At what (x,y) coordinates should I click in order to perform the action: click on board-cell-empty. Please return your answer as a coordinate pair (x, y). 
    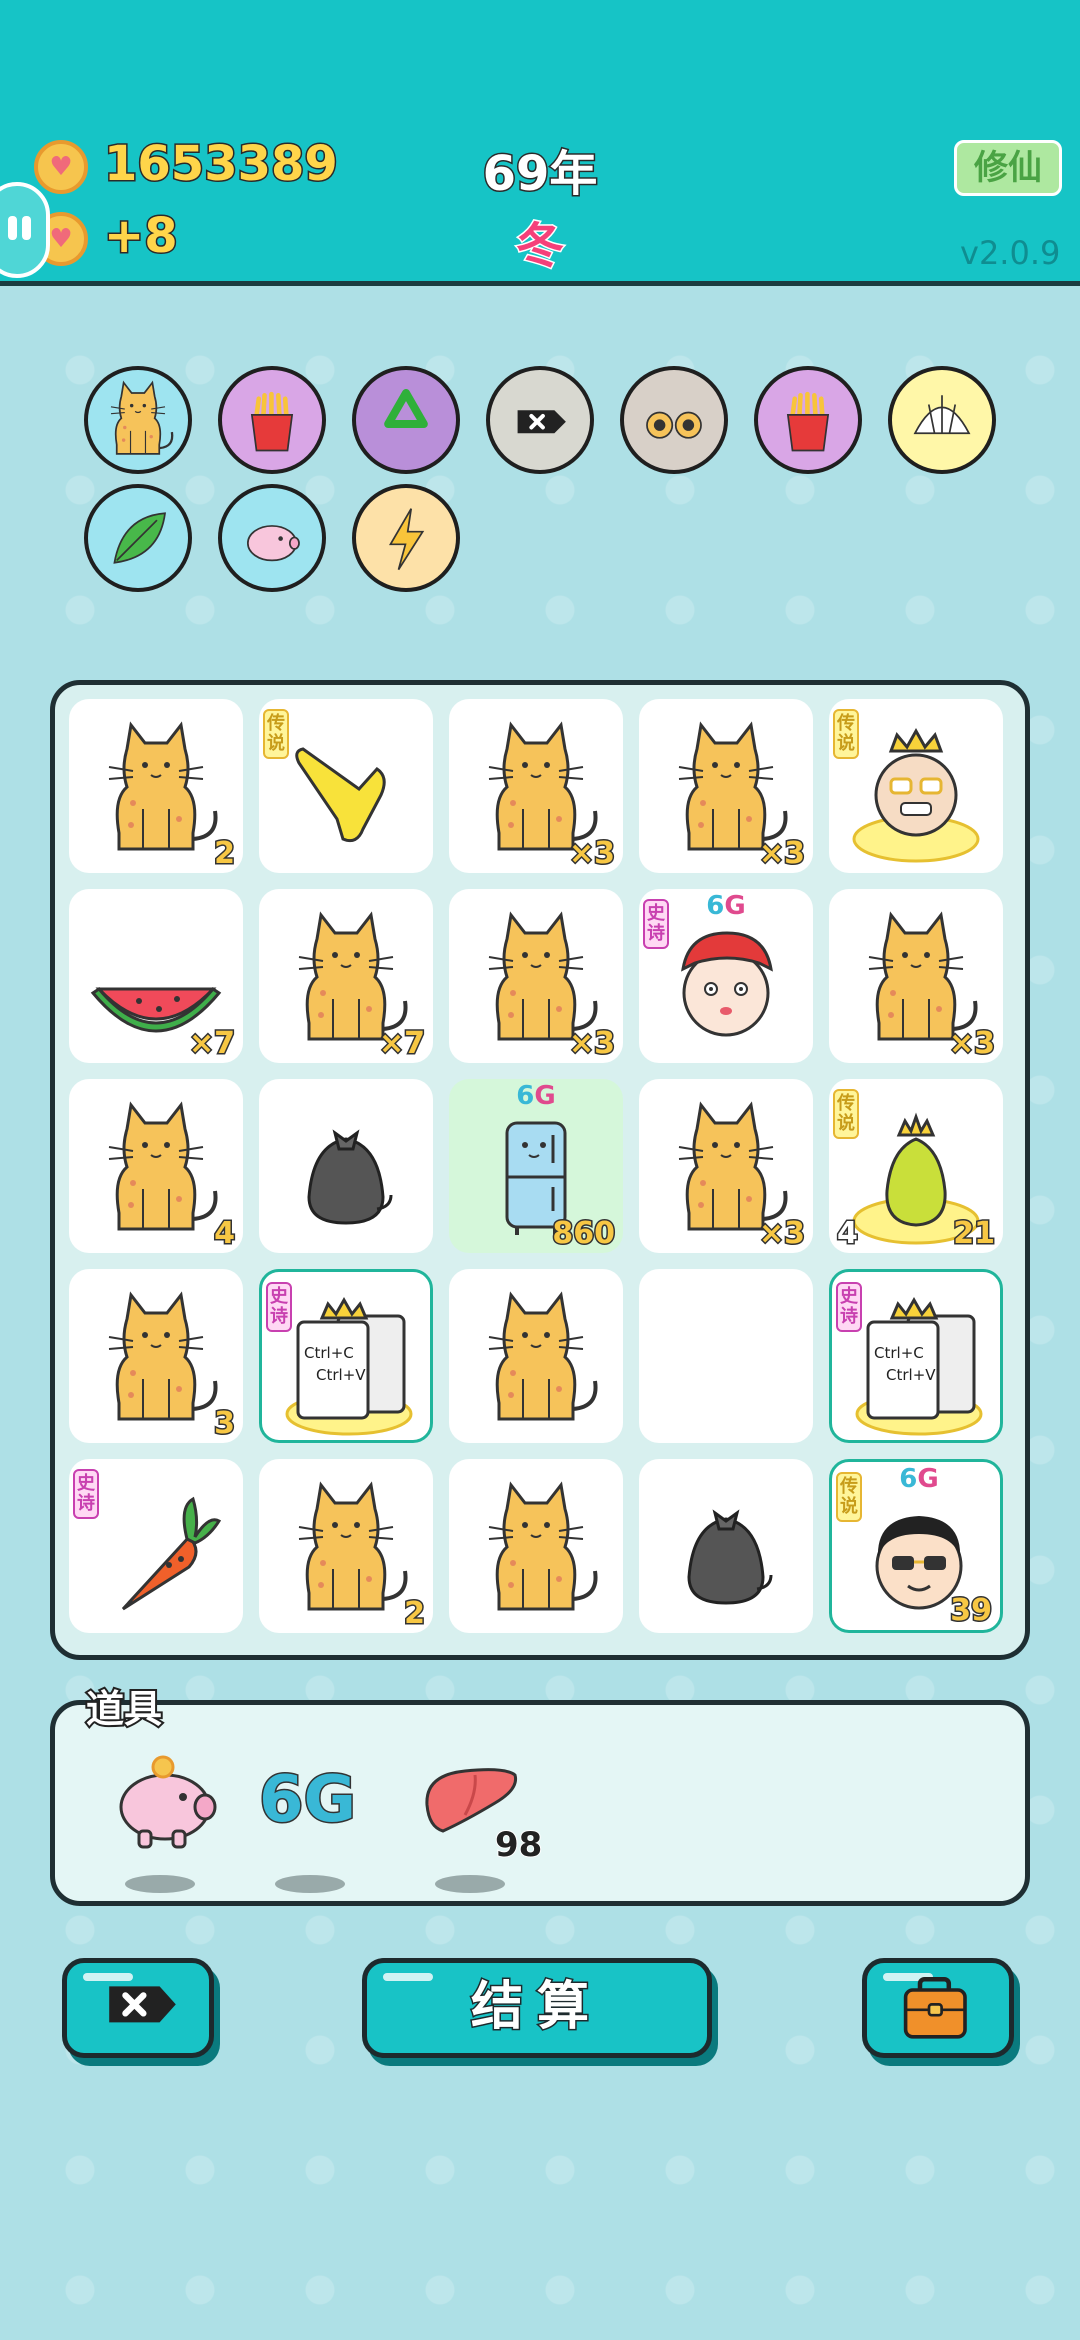
    Looking at the image, I should click on (726, 1356).